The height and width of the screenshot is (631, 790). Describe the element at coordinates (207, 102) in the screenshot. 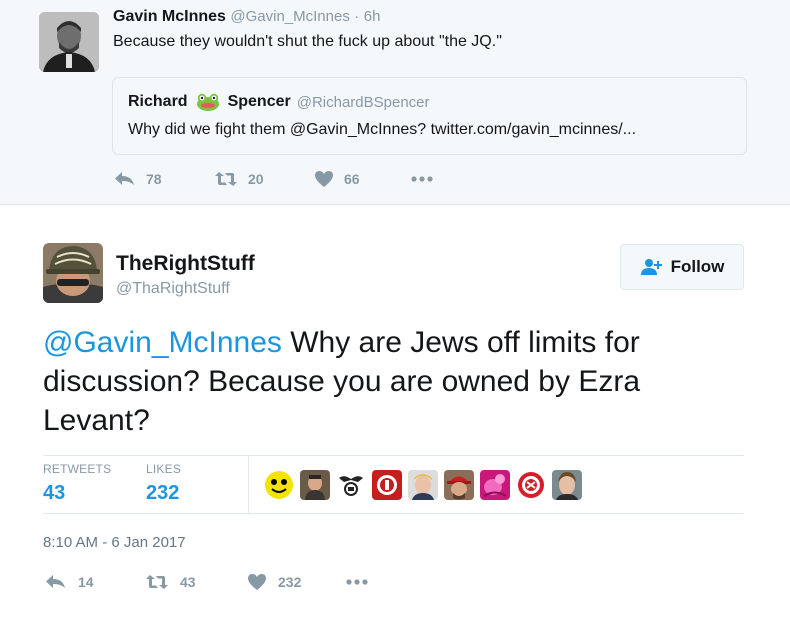

I see `frog-emoji-icon` at that location.